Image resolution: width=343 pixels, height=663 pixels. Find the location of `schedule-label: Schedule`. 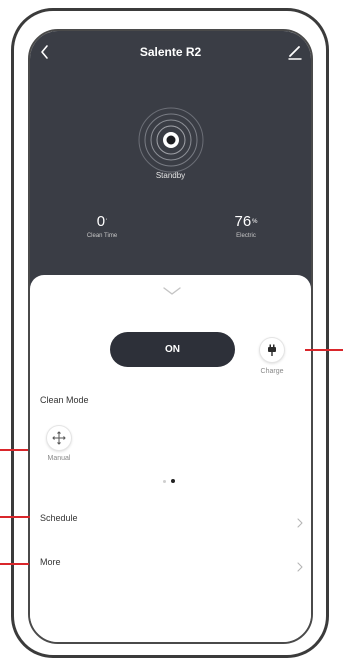

schedule-label: Schedule is located at coordinates (59, 518).